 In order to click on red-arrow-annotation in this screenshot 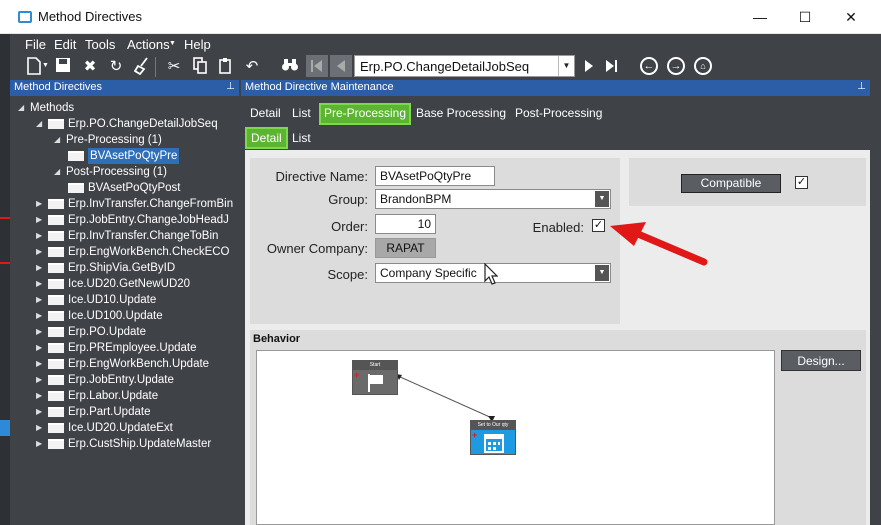, I will do `click(658, 244)`.